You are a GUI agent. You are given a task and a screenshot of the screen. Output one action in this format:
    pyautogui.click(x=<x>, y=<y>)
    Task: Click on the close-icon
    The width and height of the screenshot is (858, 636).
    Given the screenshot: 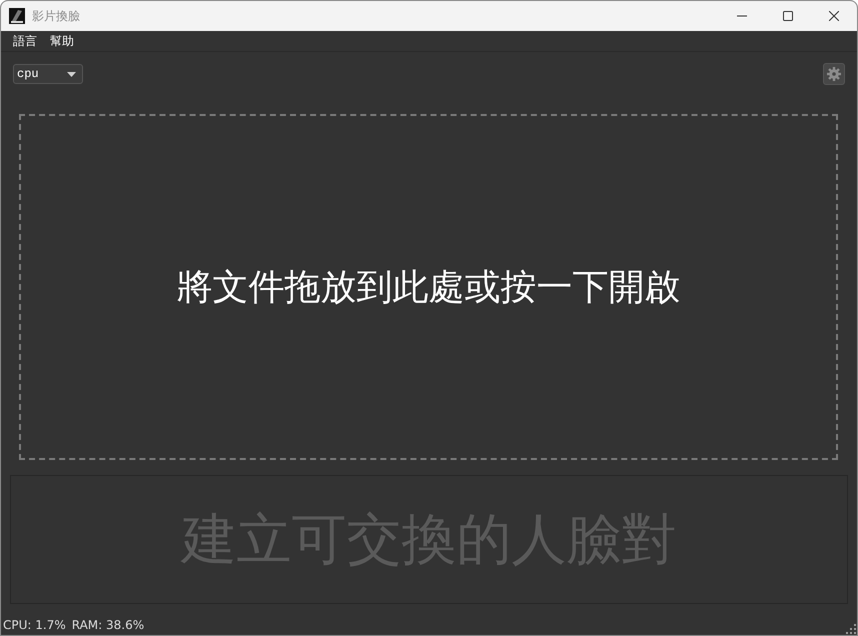 What is the action you would take?
    pyautogui.click(x=834, y=16)
    